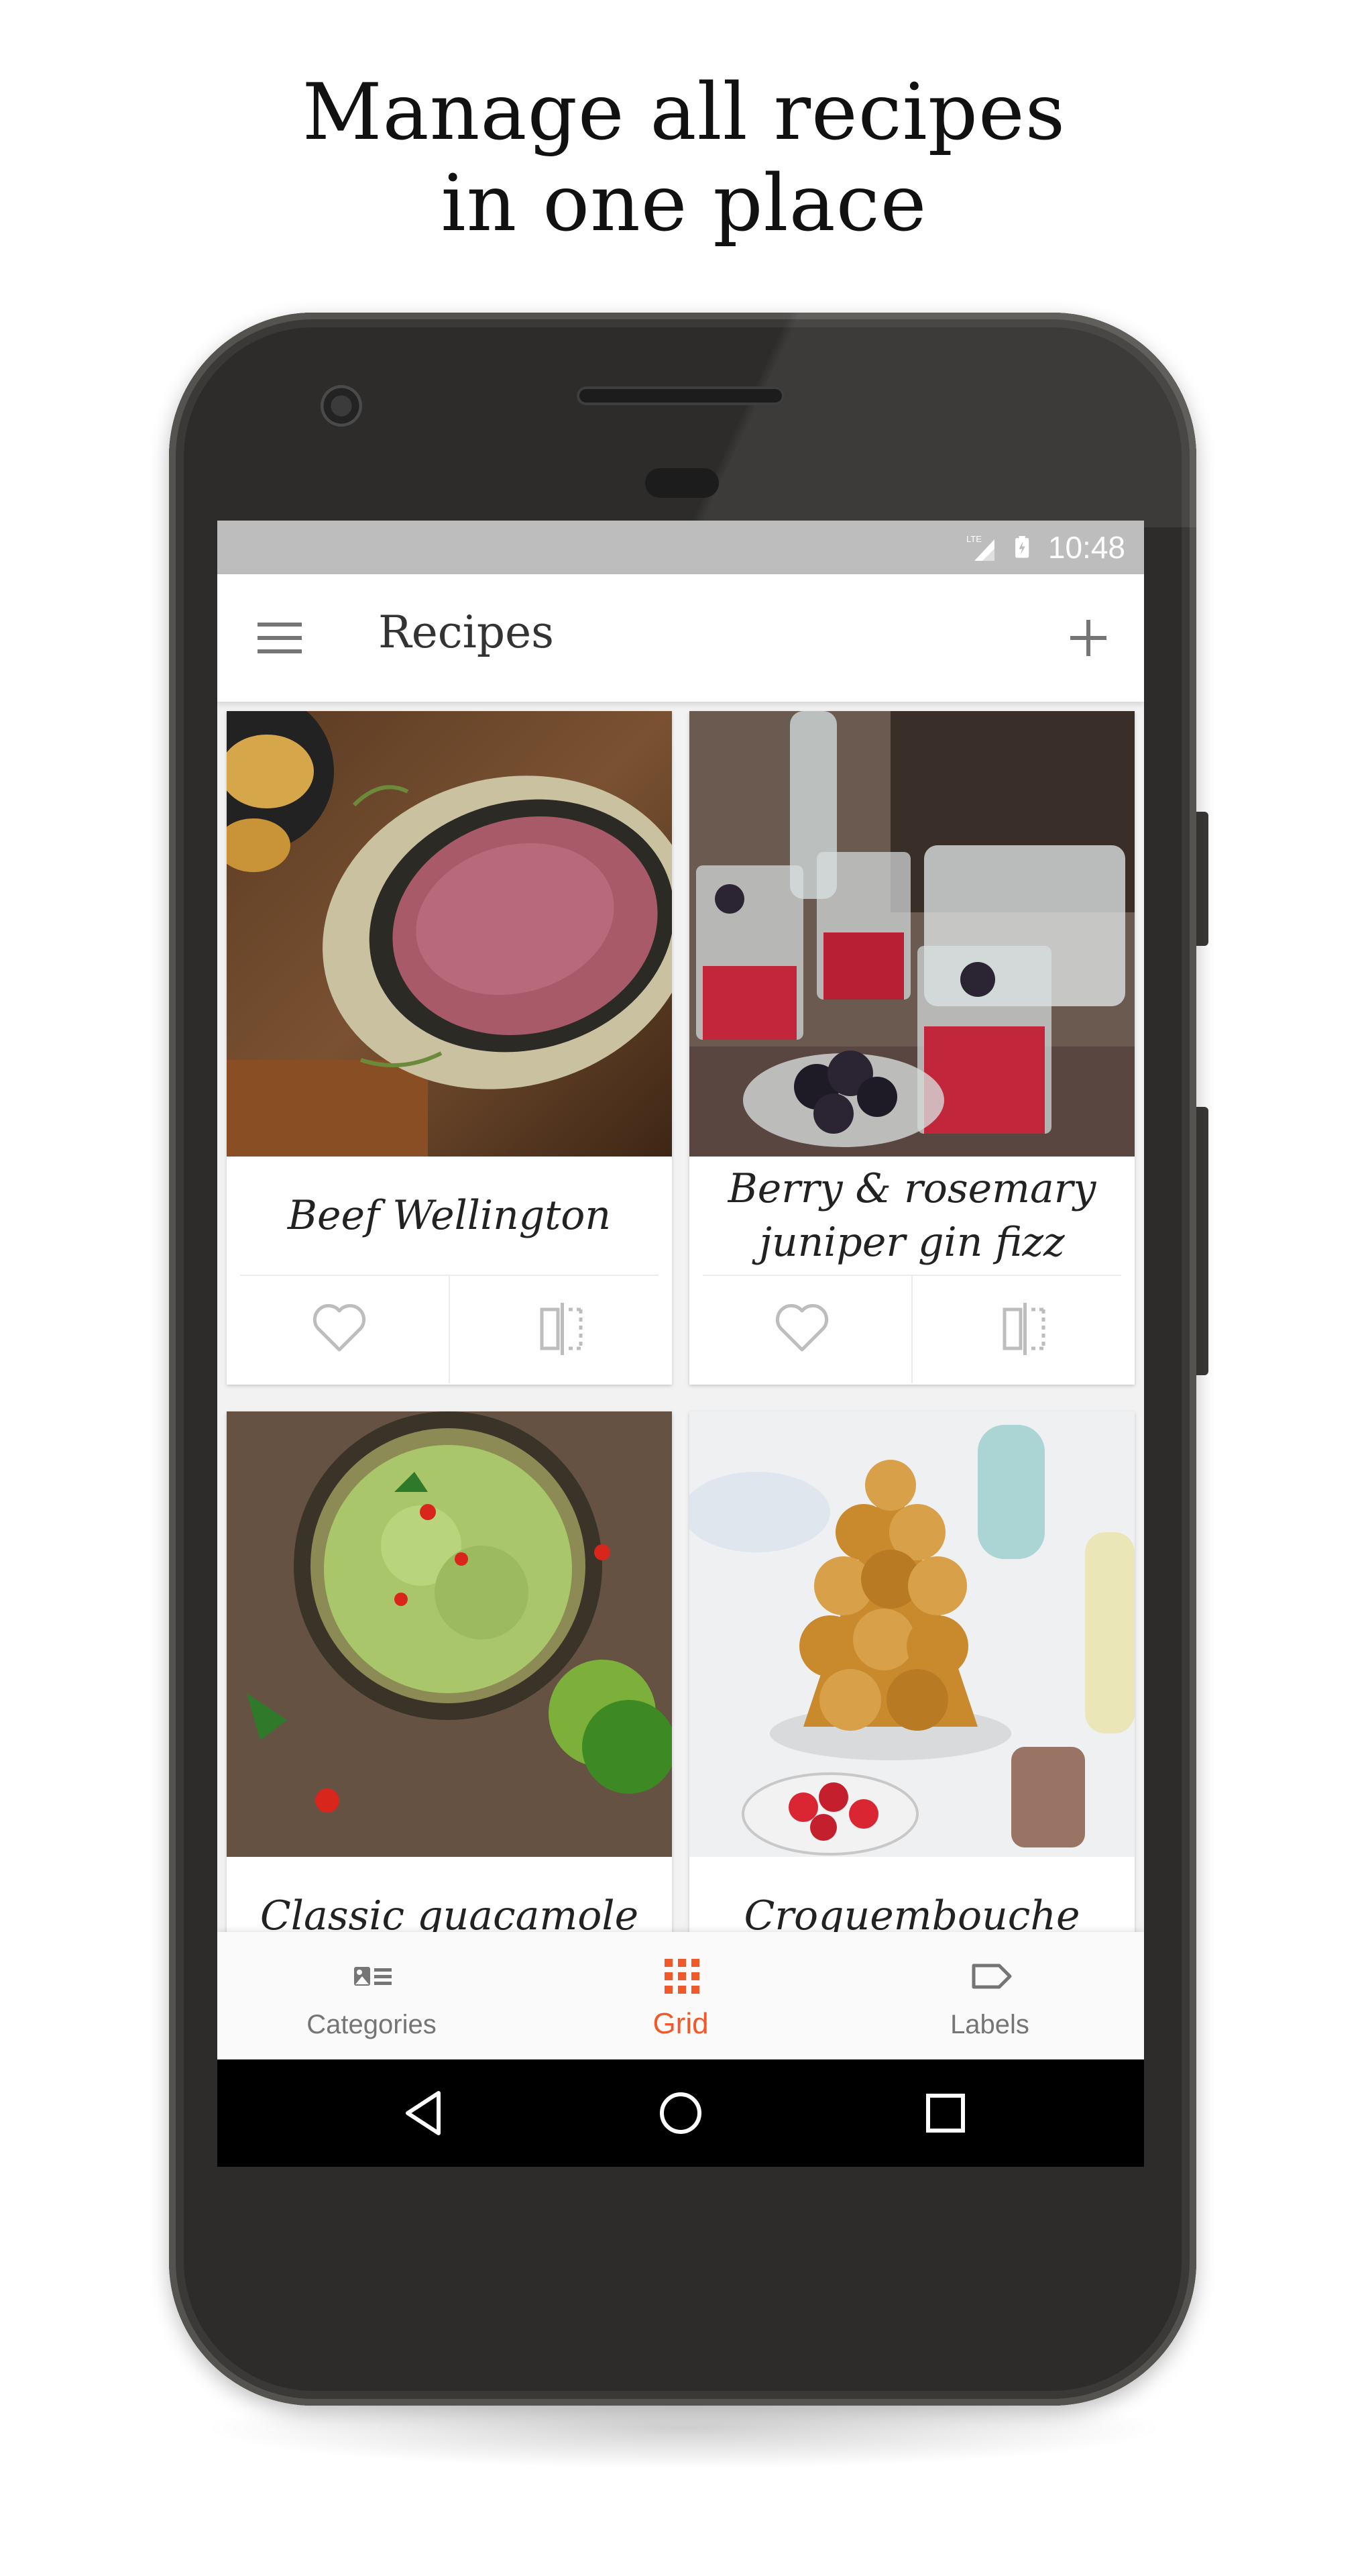 Image resolution: width=1368 pixels, height=2576 pixels. I want to click on headline: Manage all recipes in one place, so click(684, 158).